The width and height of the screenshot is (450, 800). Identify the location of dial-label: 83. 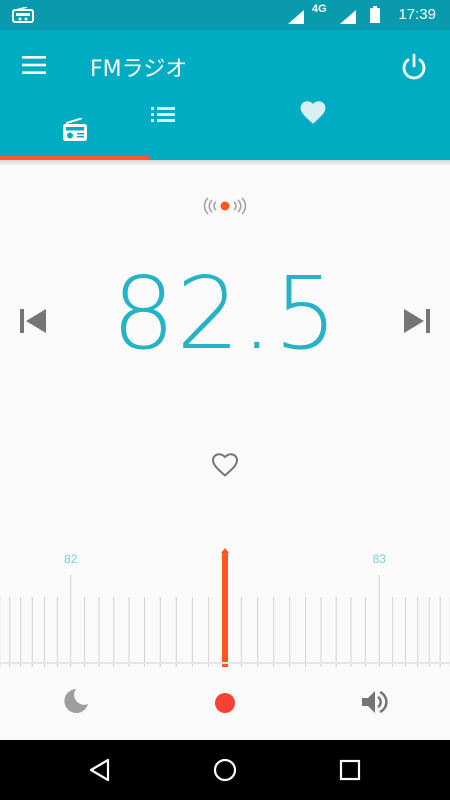
(380, 559).